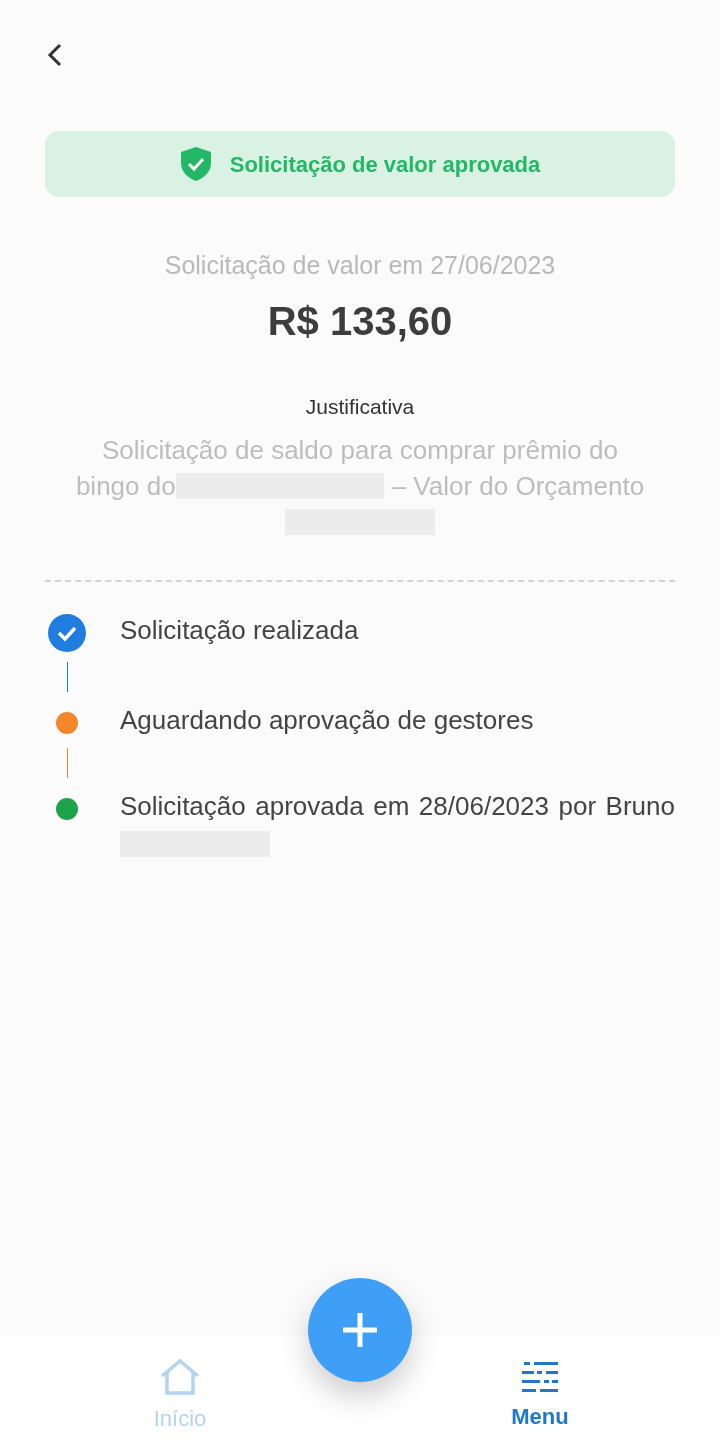 This screenshot has width=720, height=1456. I want to click on home-icon, so click(180, 1376).